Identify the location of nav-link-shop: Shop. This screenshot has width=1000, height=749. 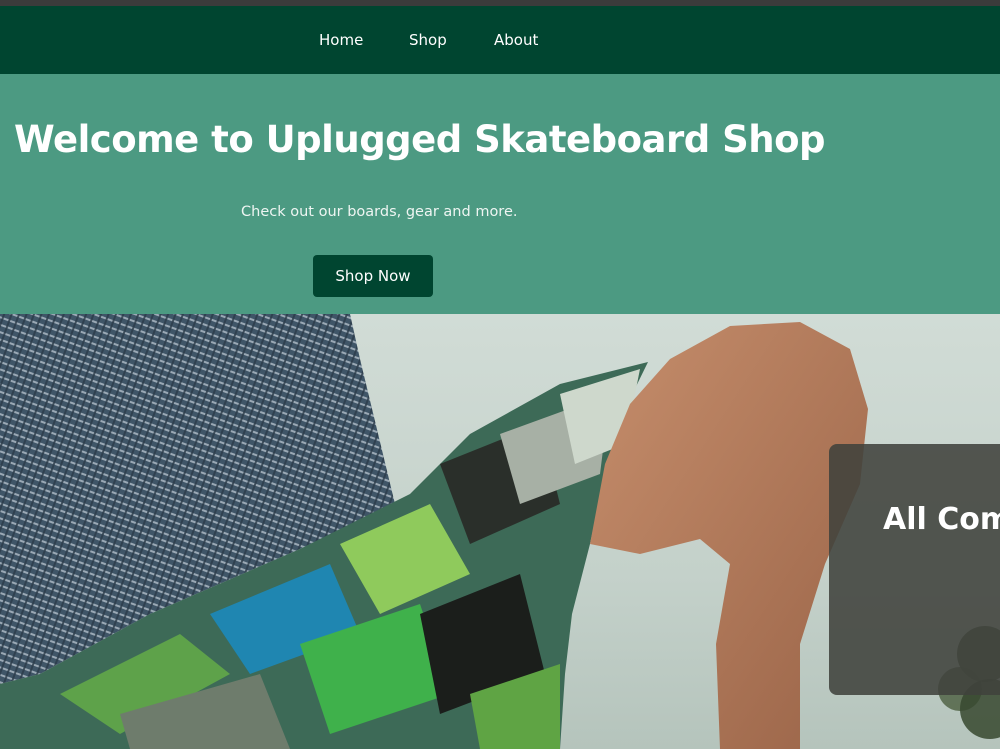
(428, 40).